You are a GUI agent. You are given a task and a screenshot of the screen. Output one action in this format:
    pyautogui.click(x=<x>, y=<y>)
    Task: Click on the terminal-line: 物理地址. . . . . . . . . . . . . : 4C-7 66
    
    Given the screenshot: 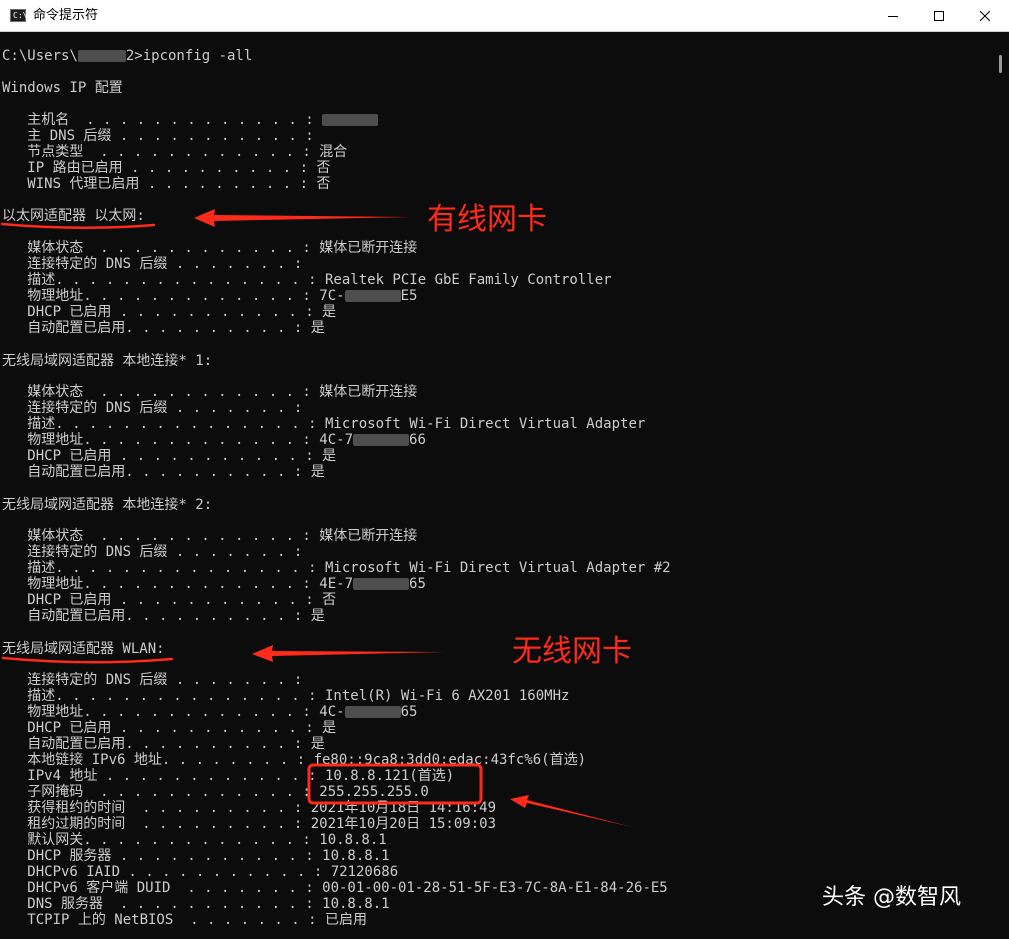 What is the action you would take?
    pyautogui.click(x=214, y=440)
    